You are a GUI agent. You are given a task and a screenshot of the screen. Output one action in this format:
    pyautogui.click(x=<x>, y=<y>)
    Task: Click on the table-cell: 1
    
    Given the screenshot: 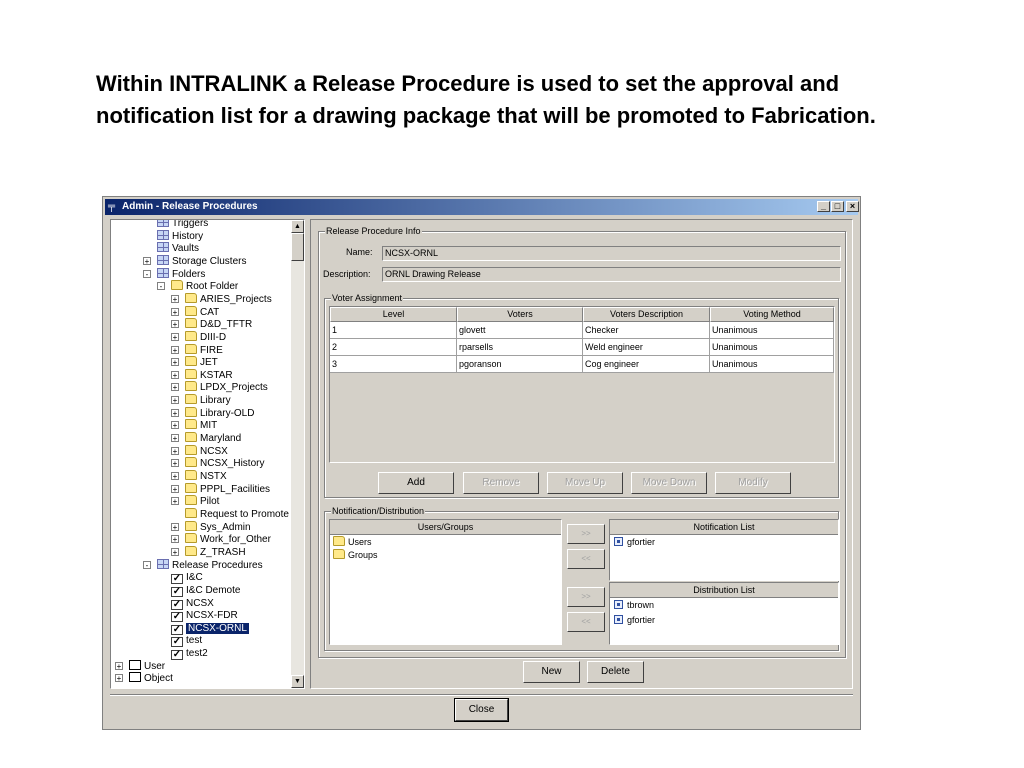 What is the action you would take?
    pyautogui.click(x=393, y=330)
    